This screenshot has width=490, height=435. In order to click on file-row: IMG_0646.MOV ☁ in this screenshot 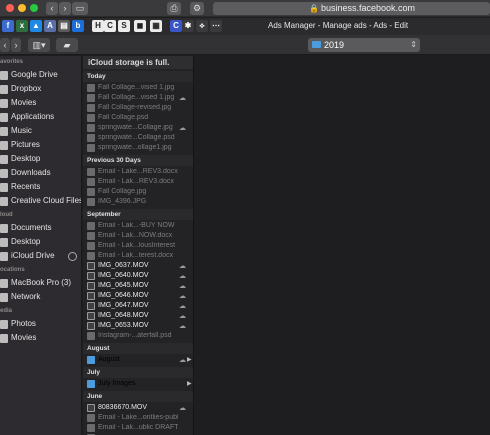, I will do `click(138, 296)`.